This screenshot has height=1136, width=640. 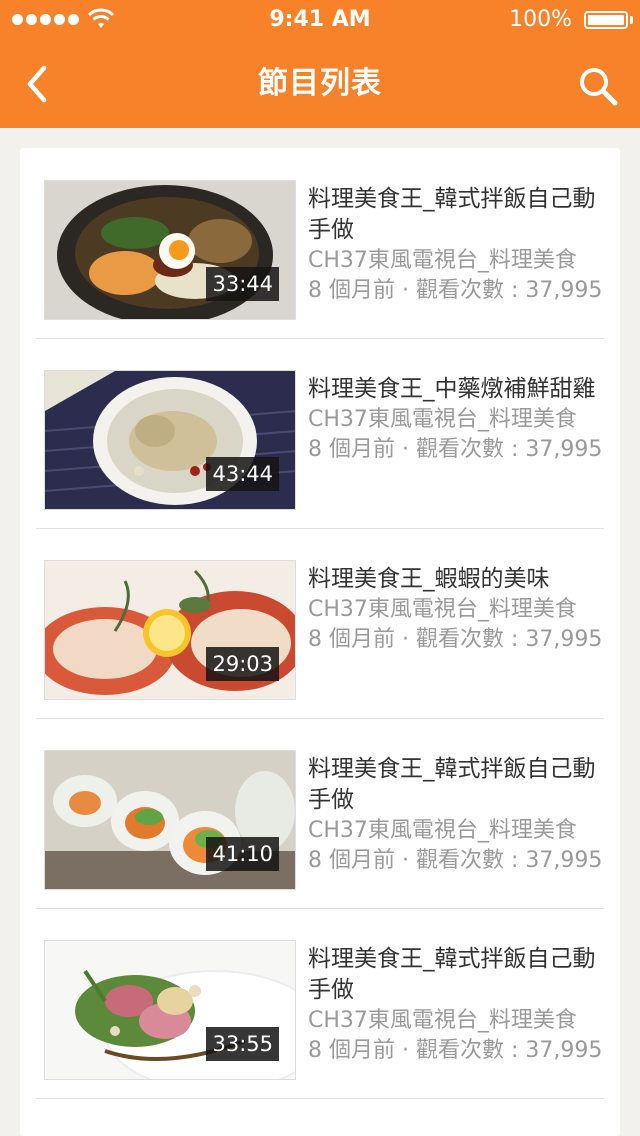 What do you see at coordinates (631, 20) in the screenshot?
I see `battery-tip` at bounding box center [631, 20].